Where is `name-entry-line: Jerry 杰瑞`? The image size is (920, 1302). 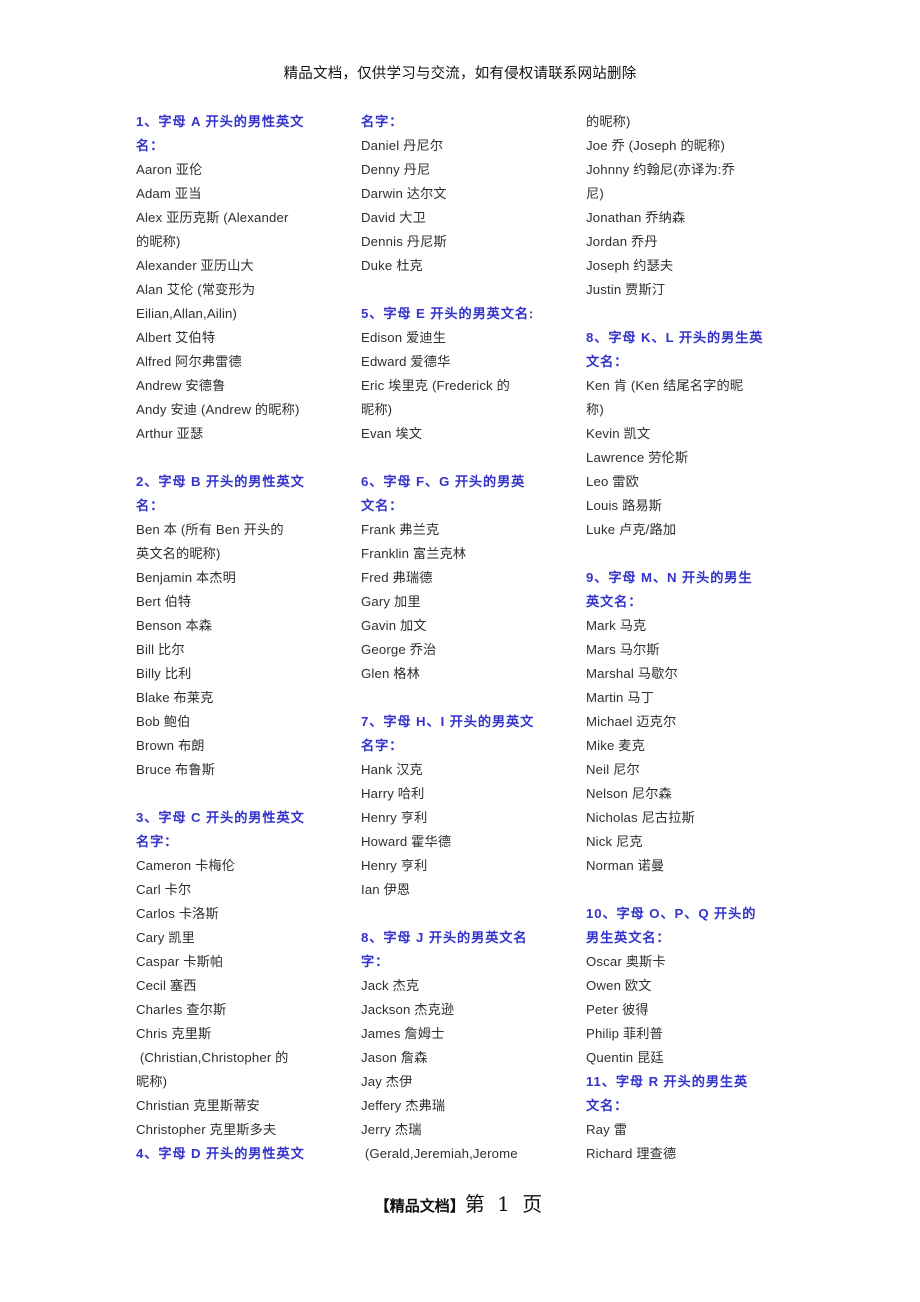 name-entry-line: Jerry 杰瑞 is located at coordinates (391, 1129).